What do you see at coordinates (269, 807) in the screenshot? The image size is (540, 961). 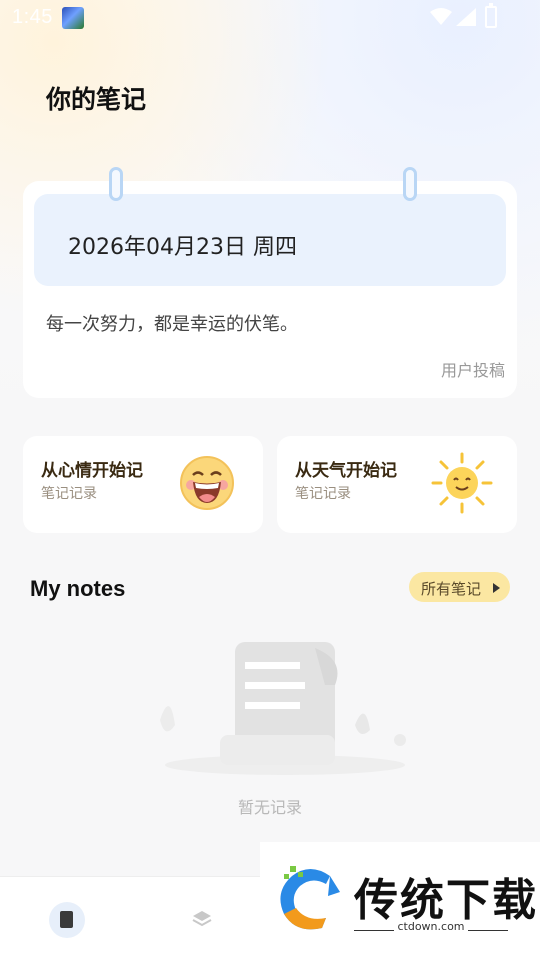 I see `empty-state-text: 暂无记录` at bounding box center [269, 807].